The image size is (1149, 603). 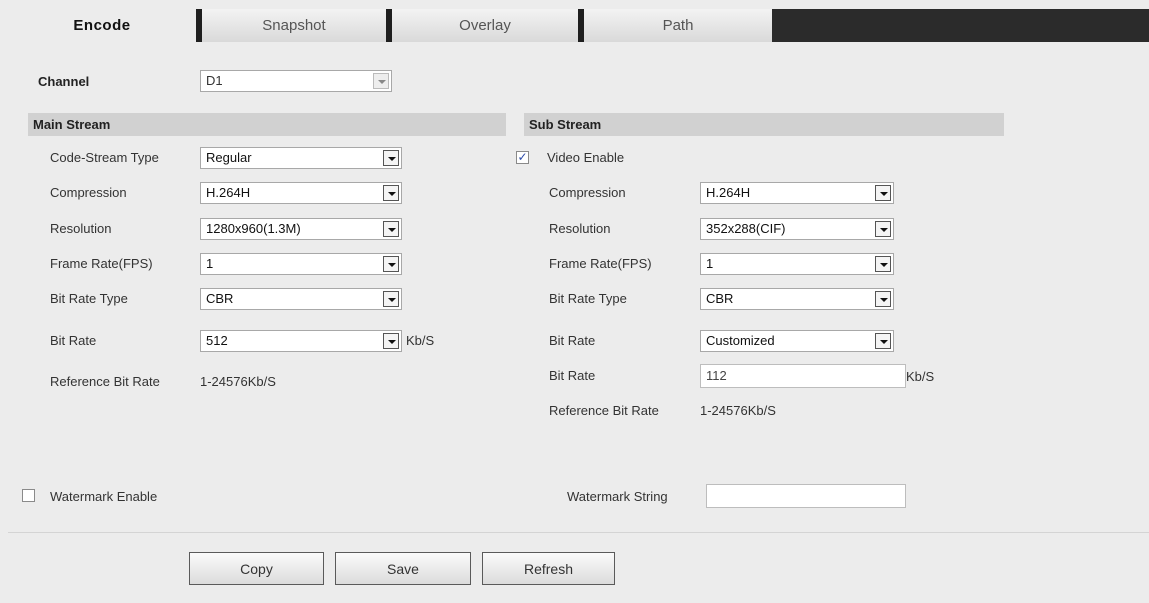 I want to click on tab-path: Path, so click(x=675, y=25).